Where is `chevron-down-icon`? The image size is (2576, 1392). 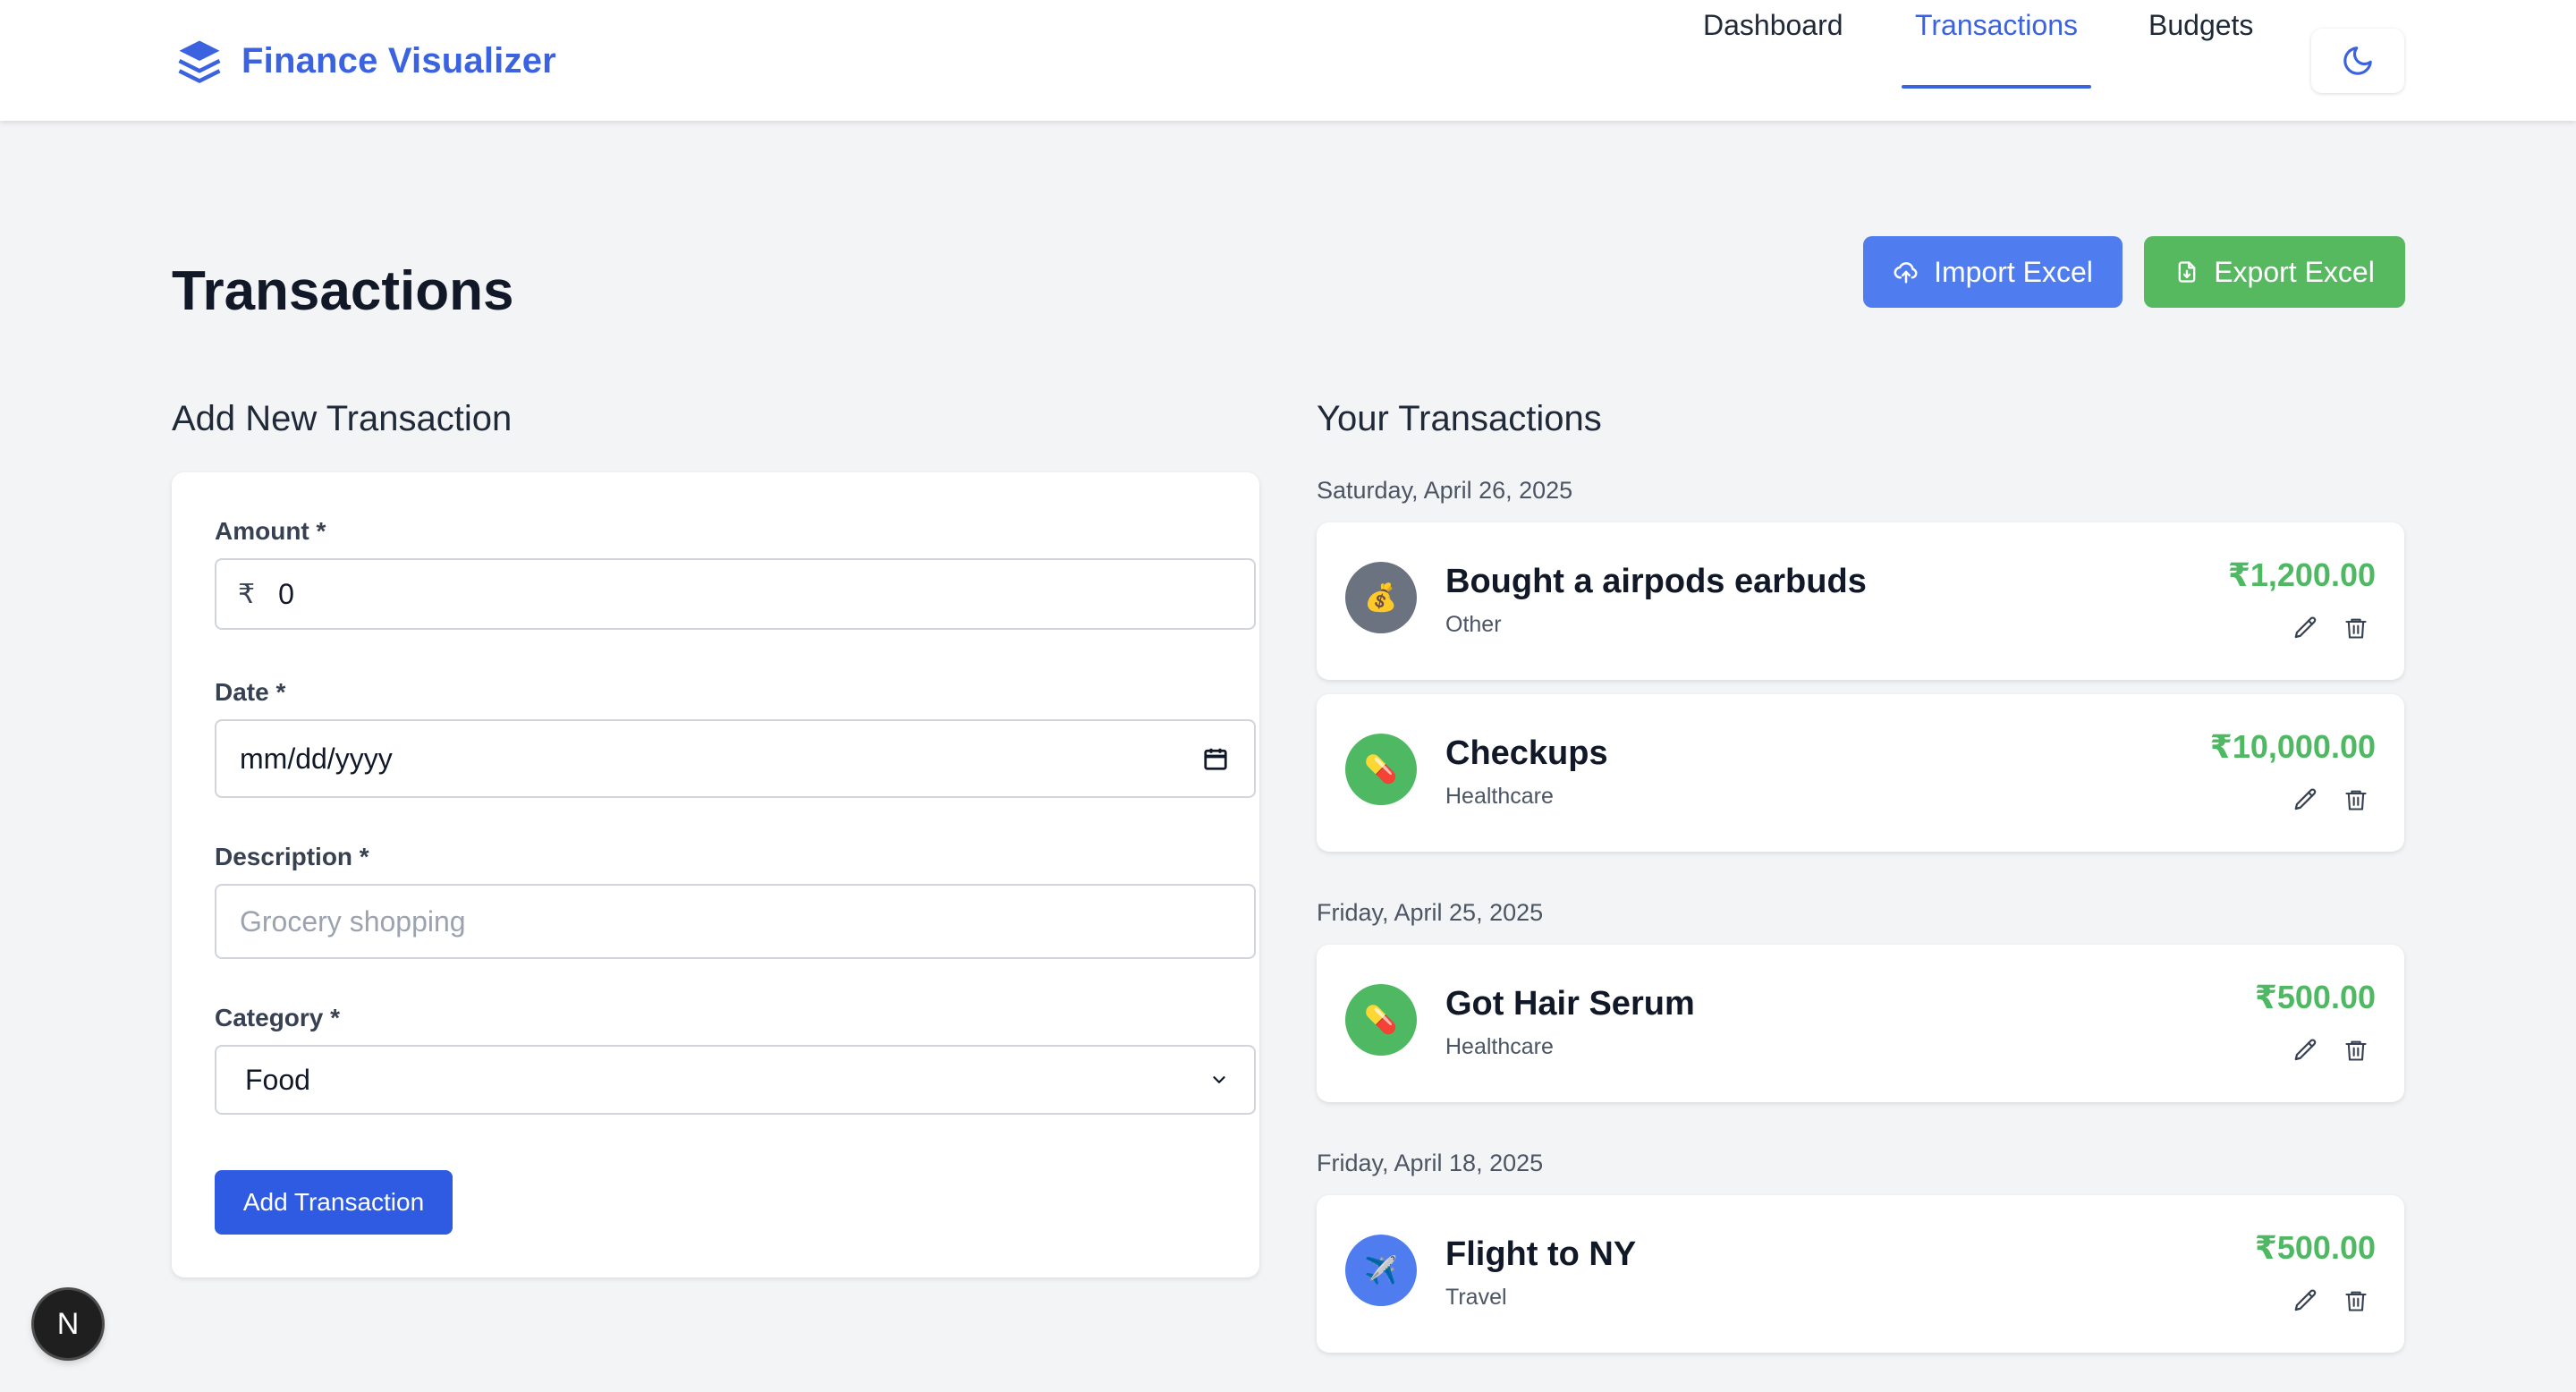
chevron-down-icon is located at coordinates (1219, 1079).